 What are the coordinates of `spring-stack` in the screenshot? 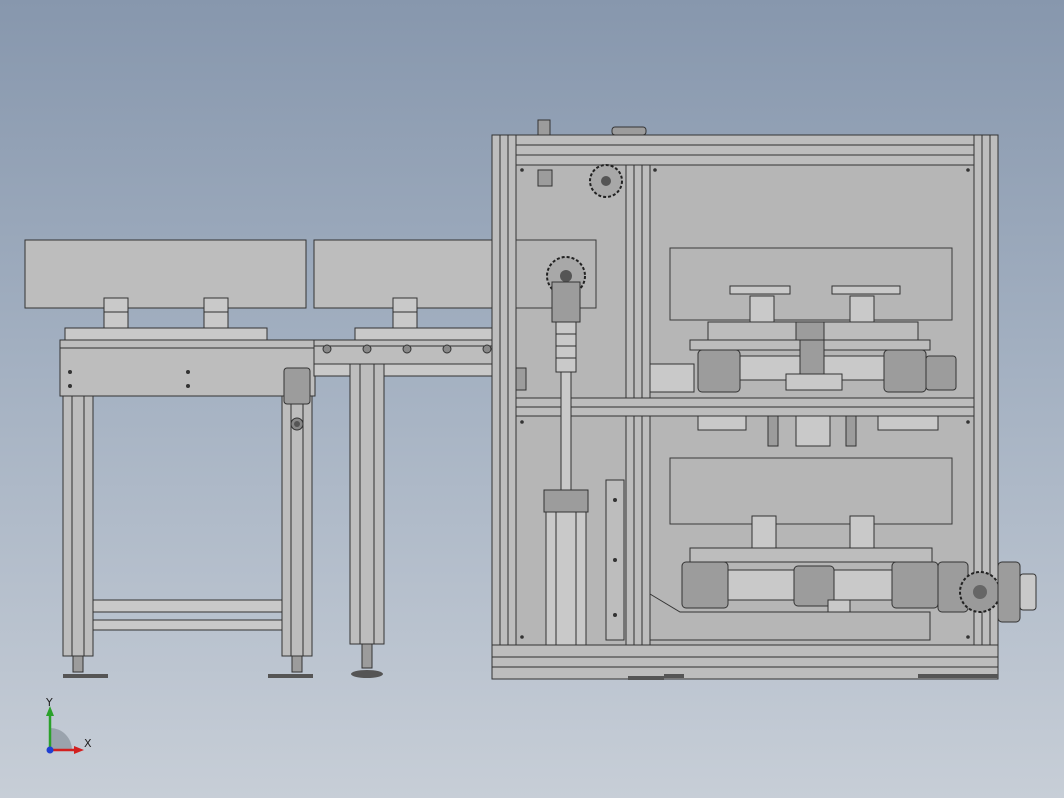 It's located at (521, 379).